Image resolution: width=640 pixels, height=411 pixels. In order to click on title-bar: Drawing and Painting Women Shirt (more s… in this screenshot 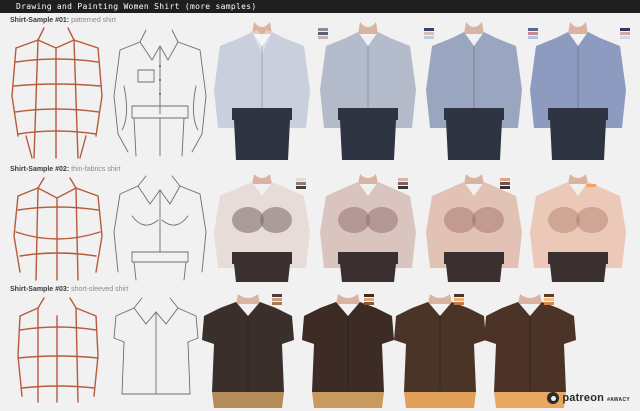, I will do `click(320, 6)`.